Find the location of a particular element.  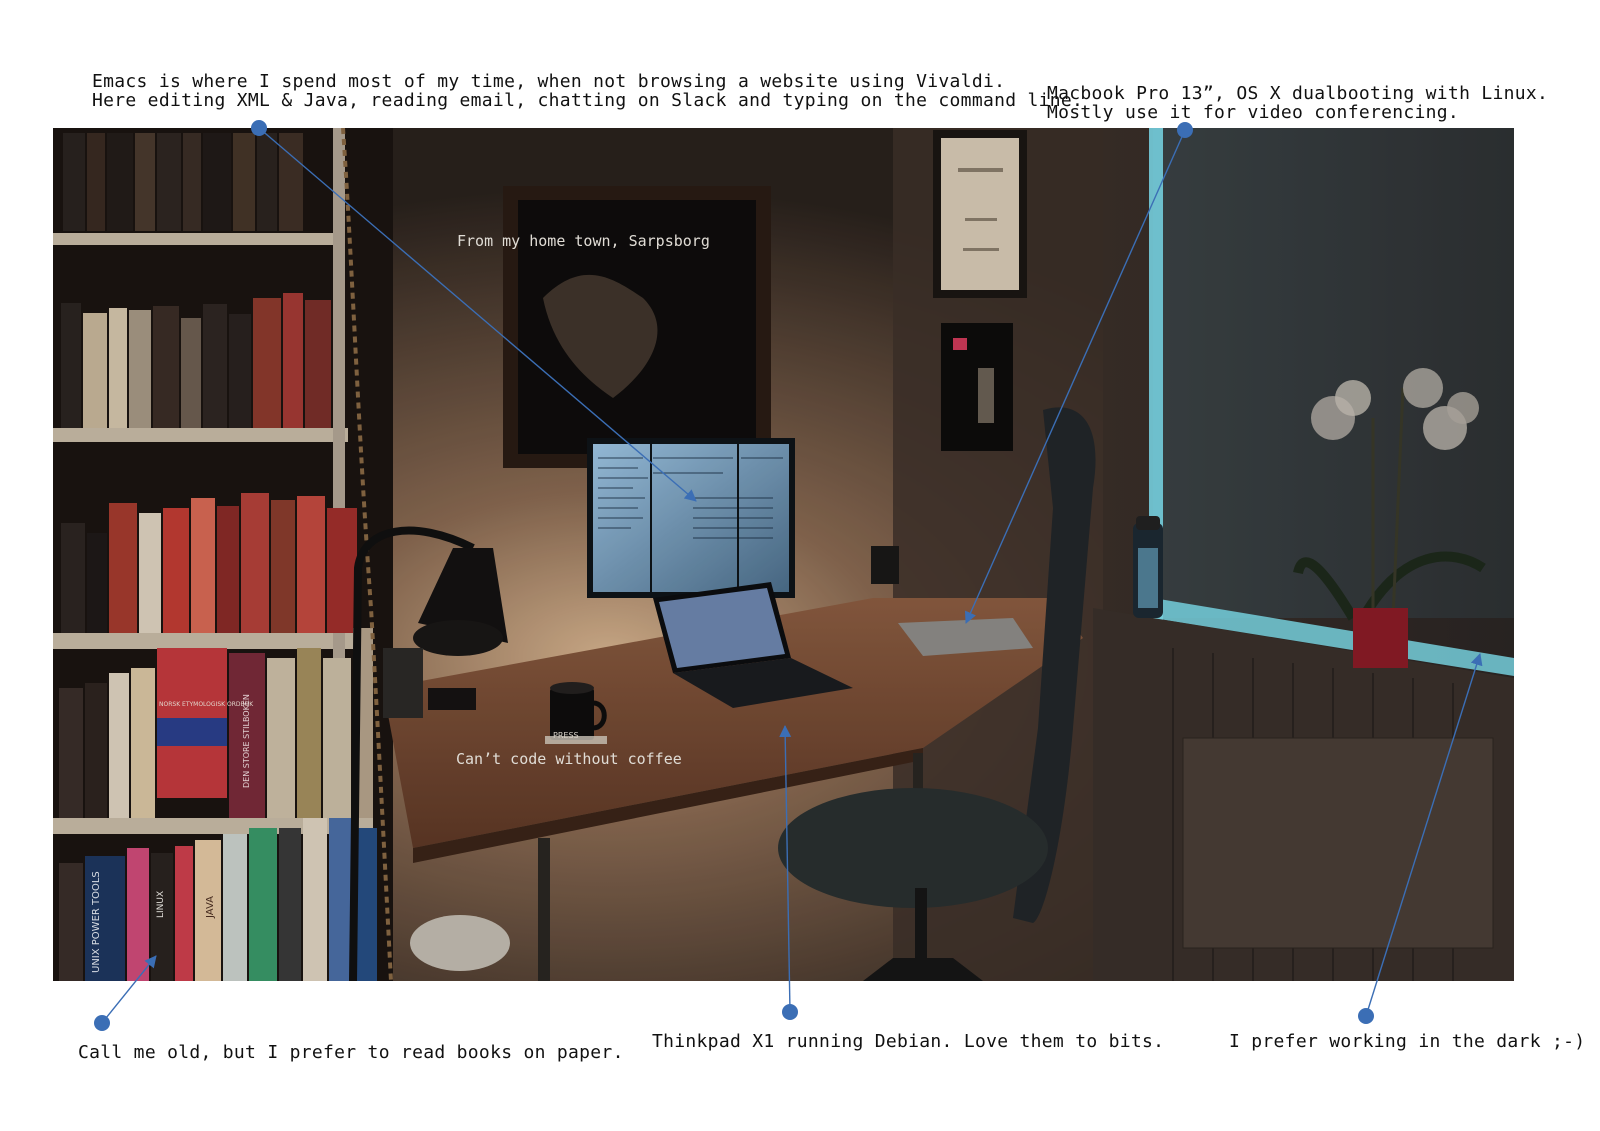

arrow-dark-dot is located at coordinates (1366, 1016).